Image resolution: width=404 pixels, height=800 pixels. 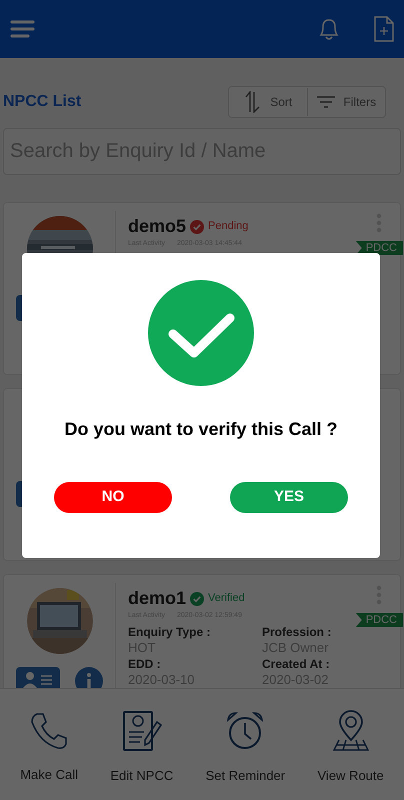 I want to click on nav-action-button: Set Reminder, so click(x=246, y=745).